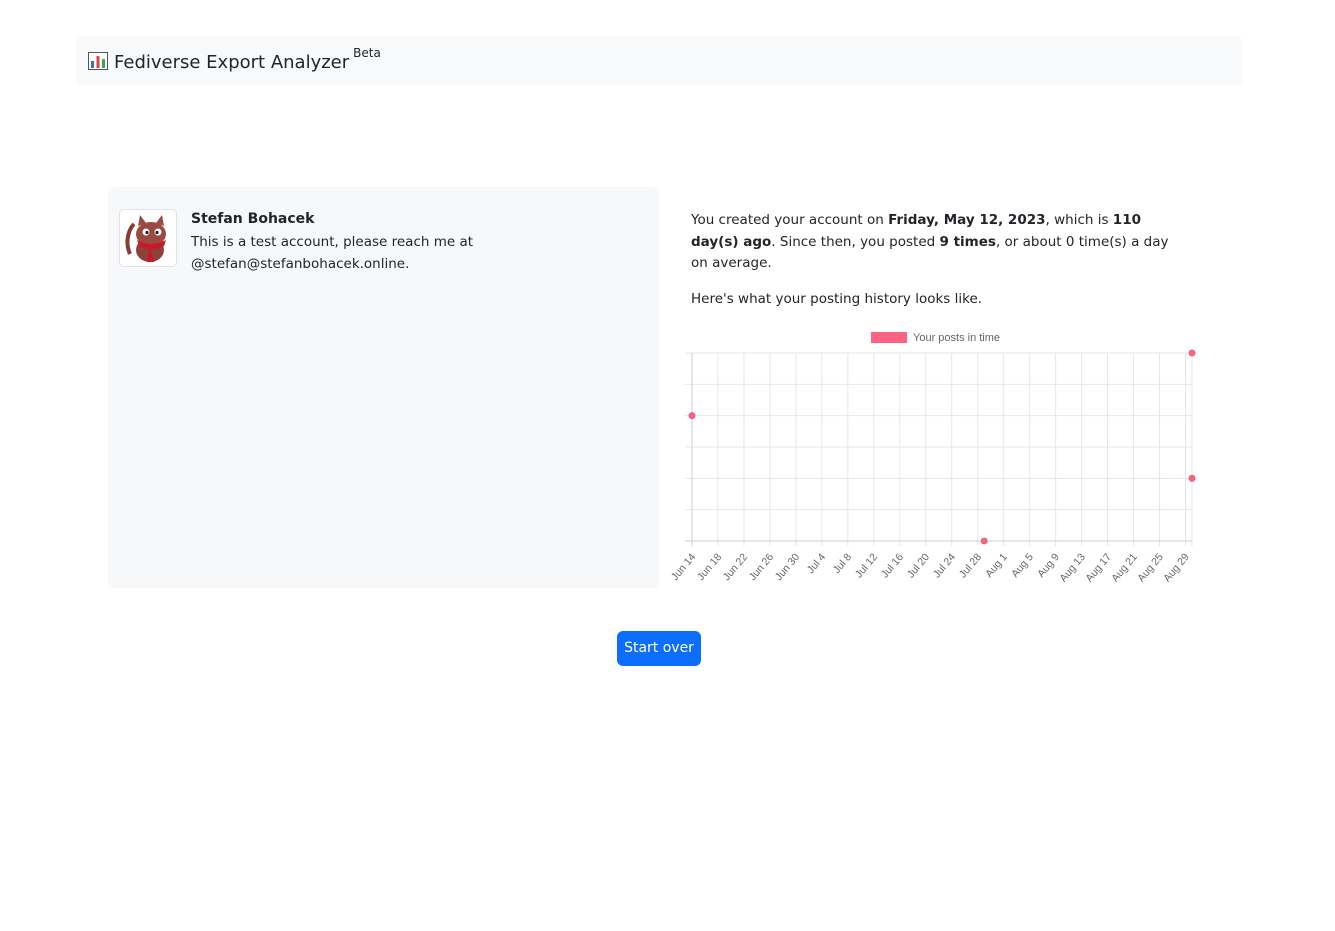 The image size is (1335, 931). I want to click on beta-badge: Beta, so click(367, 53).